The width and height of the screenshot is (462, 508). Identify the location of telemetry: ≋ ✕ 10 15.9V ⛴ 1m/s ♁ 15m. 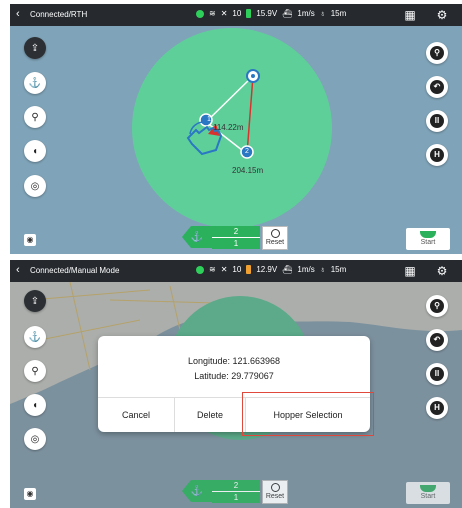
(271, 13).